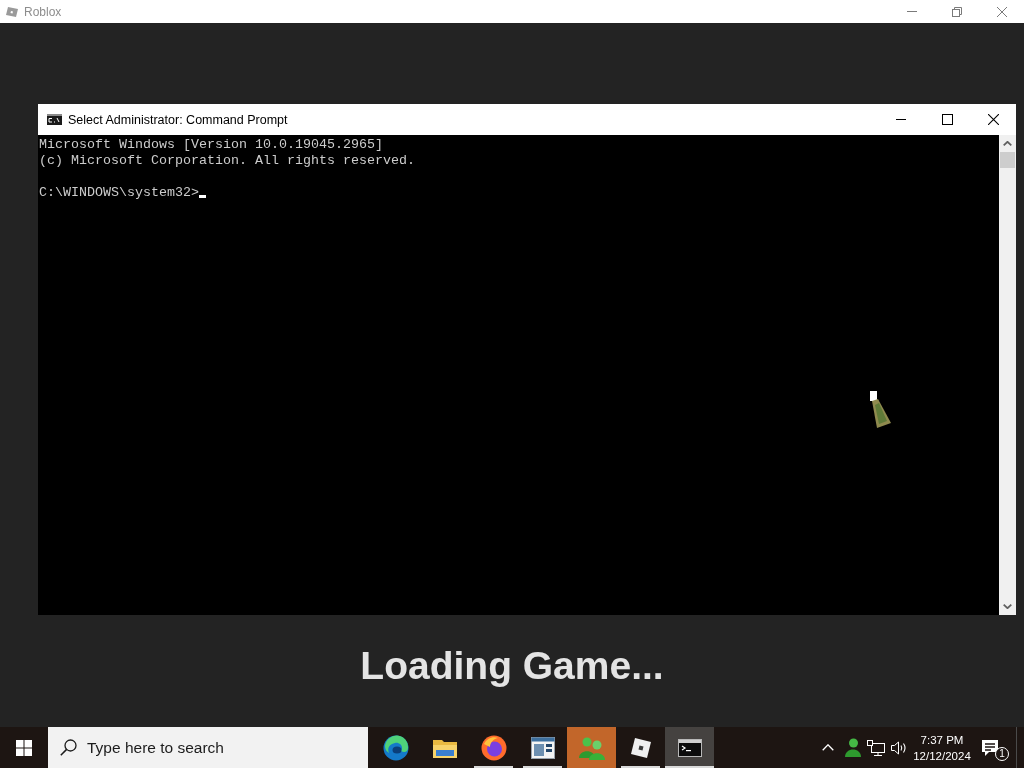 The height and width of the screenshot is (768, 1024). Describe the element at coordinates (942, 739) in the screenshot. I see `clock-time: 7:37 PM` at that location.